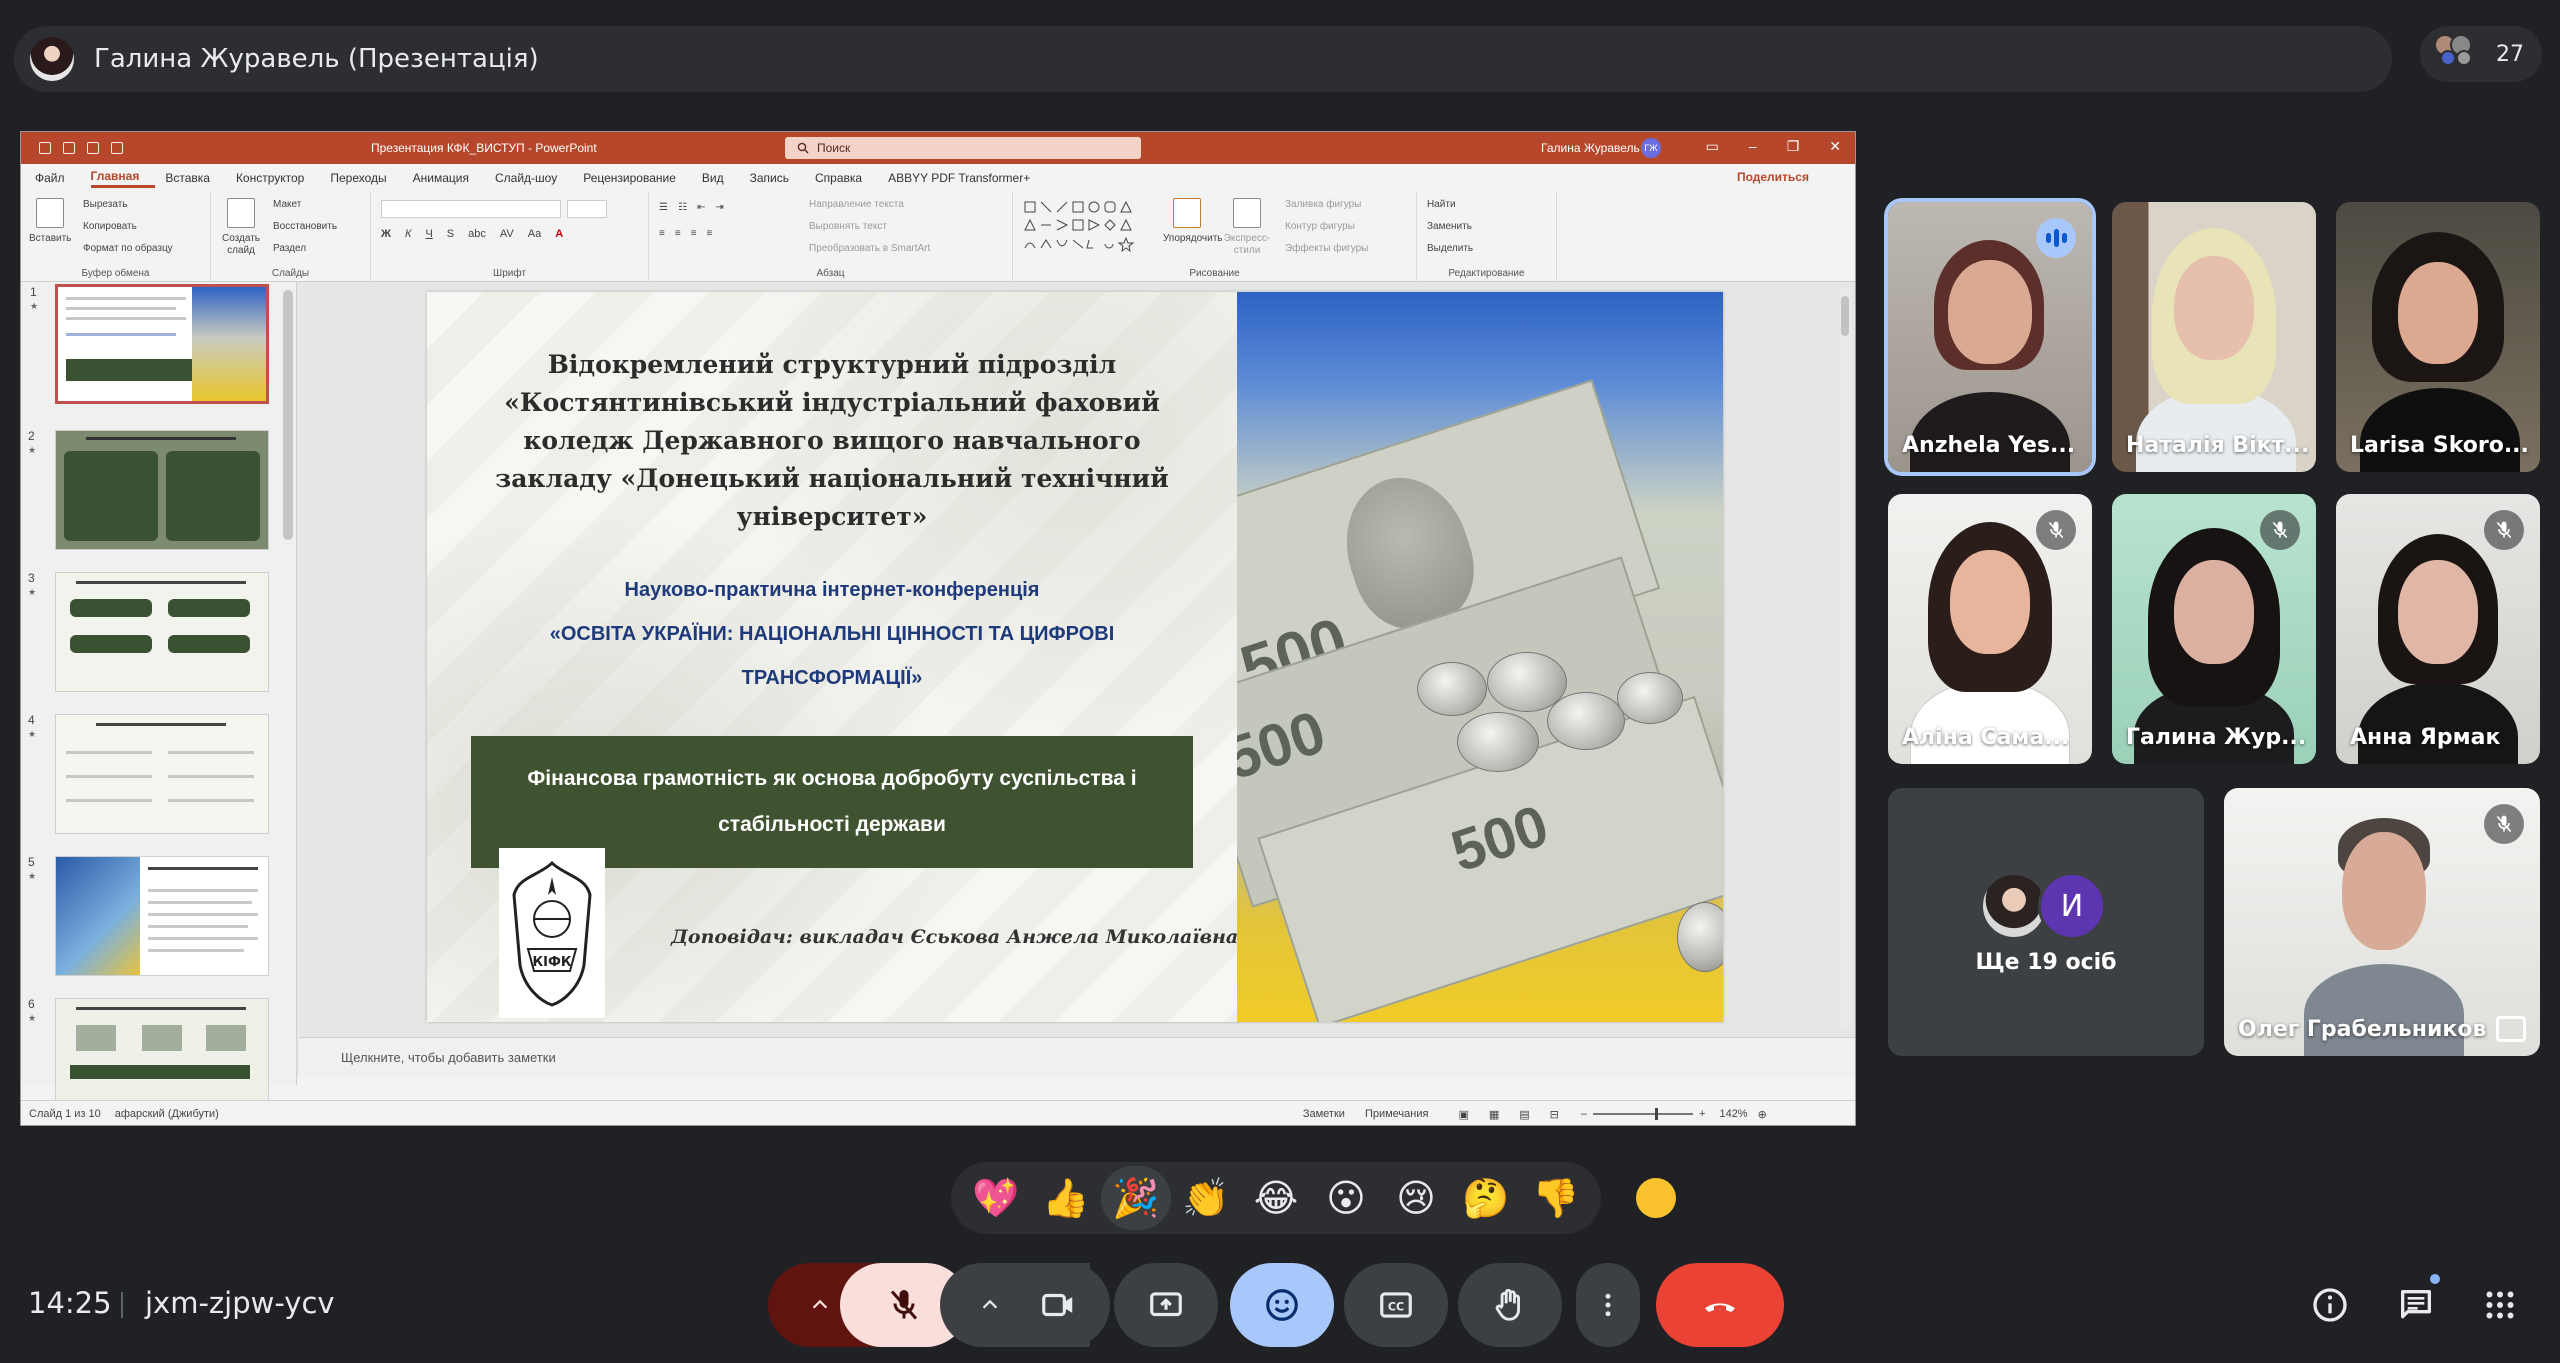 The image size is (2560, 1363). What do you see at coordinates (1463, 1114) in the screenshot?
I see `normal-view-icon: ▣` at bounding box center [1463, 1114].